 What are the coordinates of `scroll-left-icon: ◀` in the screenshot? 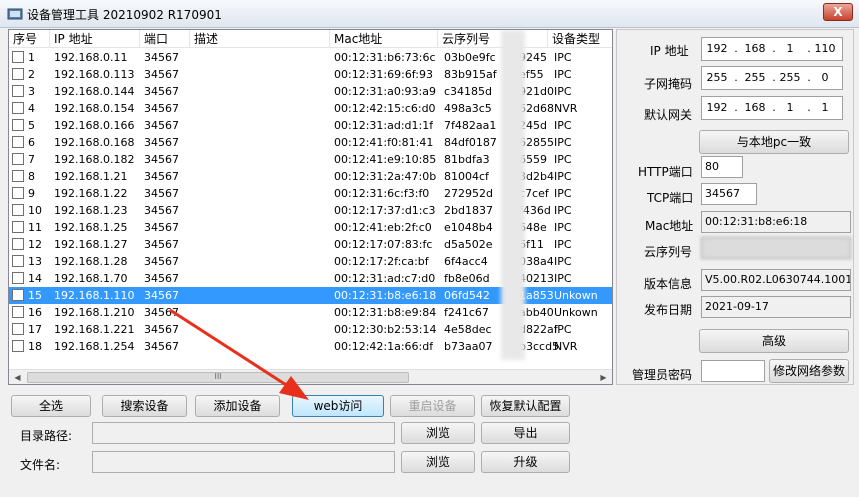 It's located at (17, 377).